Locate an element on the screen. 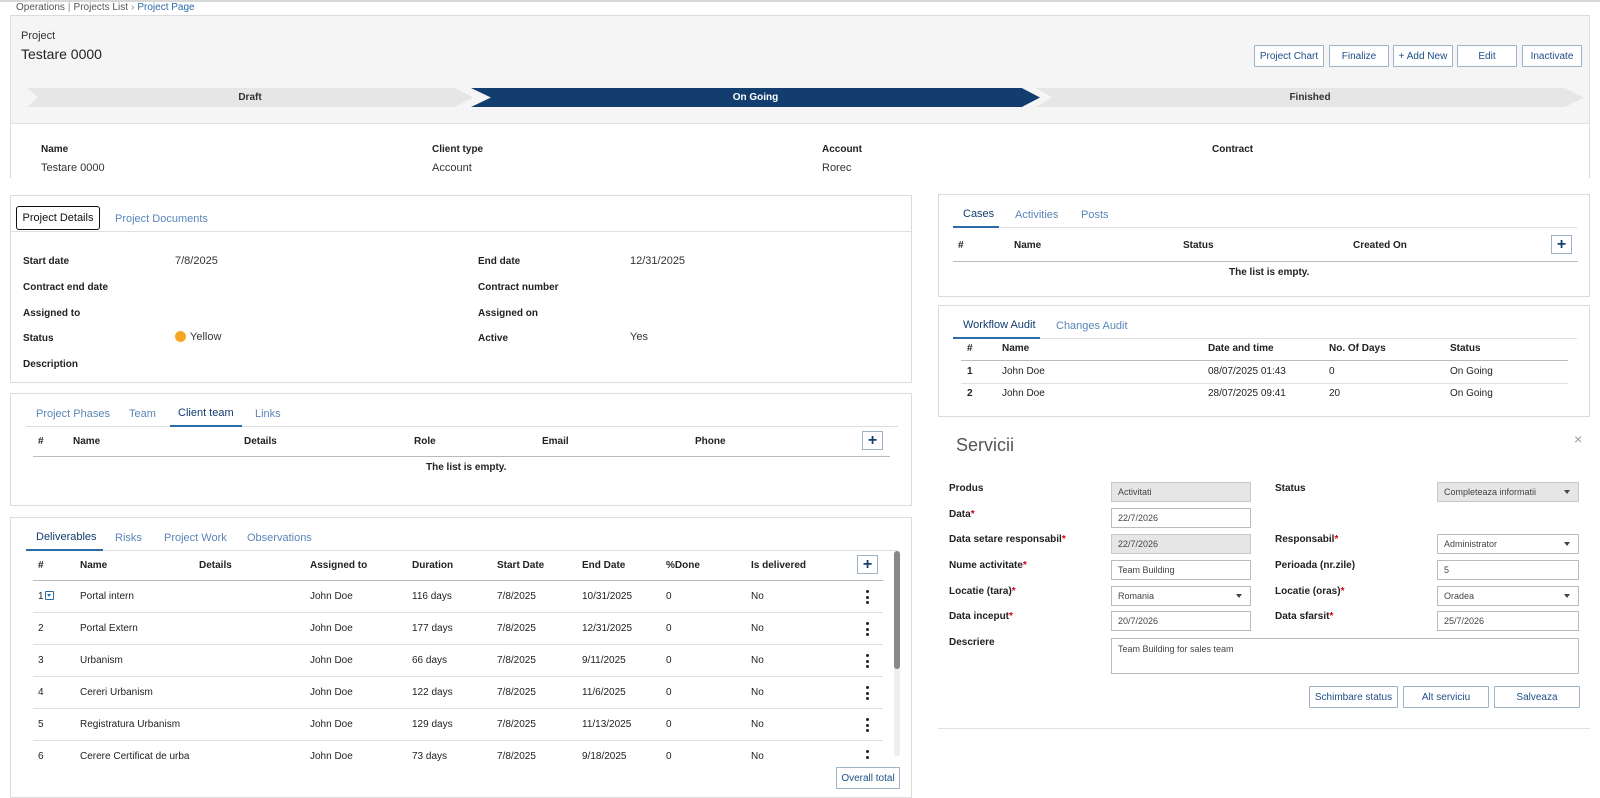 This screenshot has width=1600, height=798. tab-posts: Posts is located at coordinates (1095, 215).